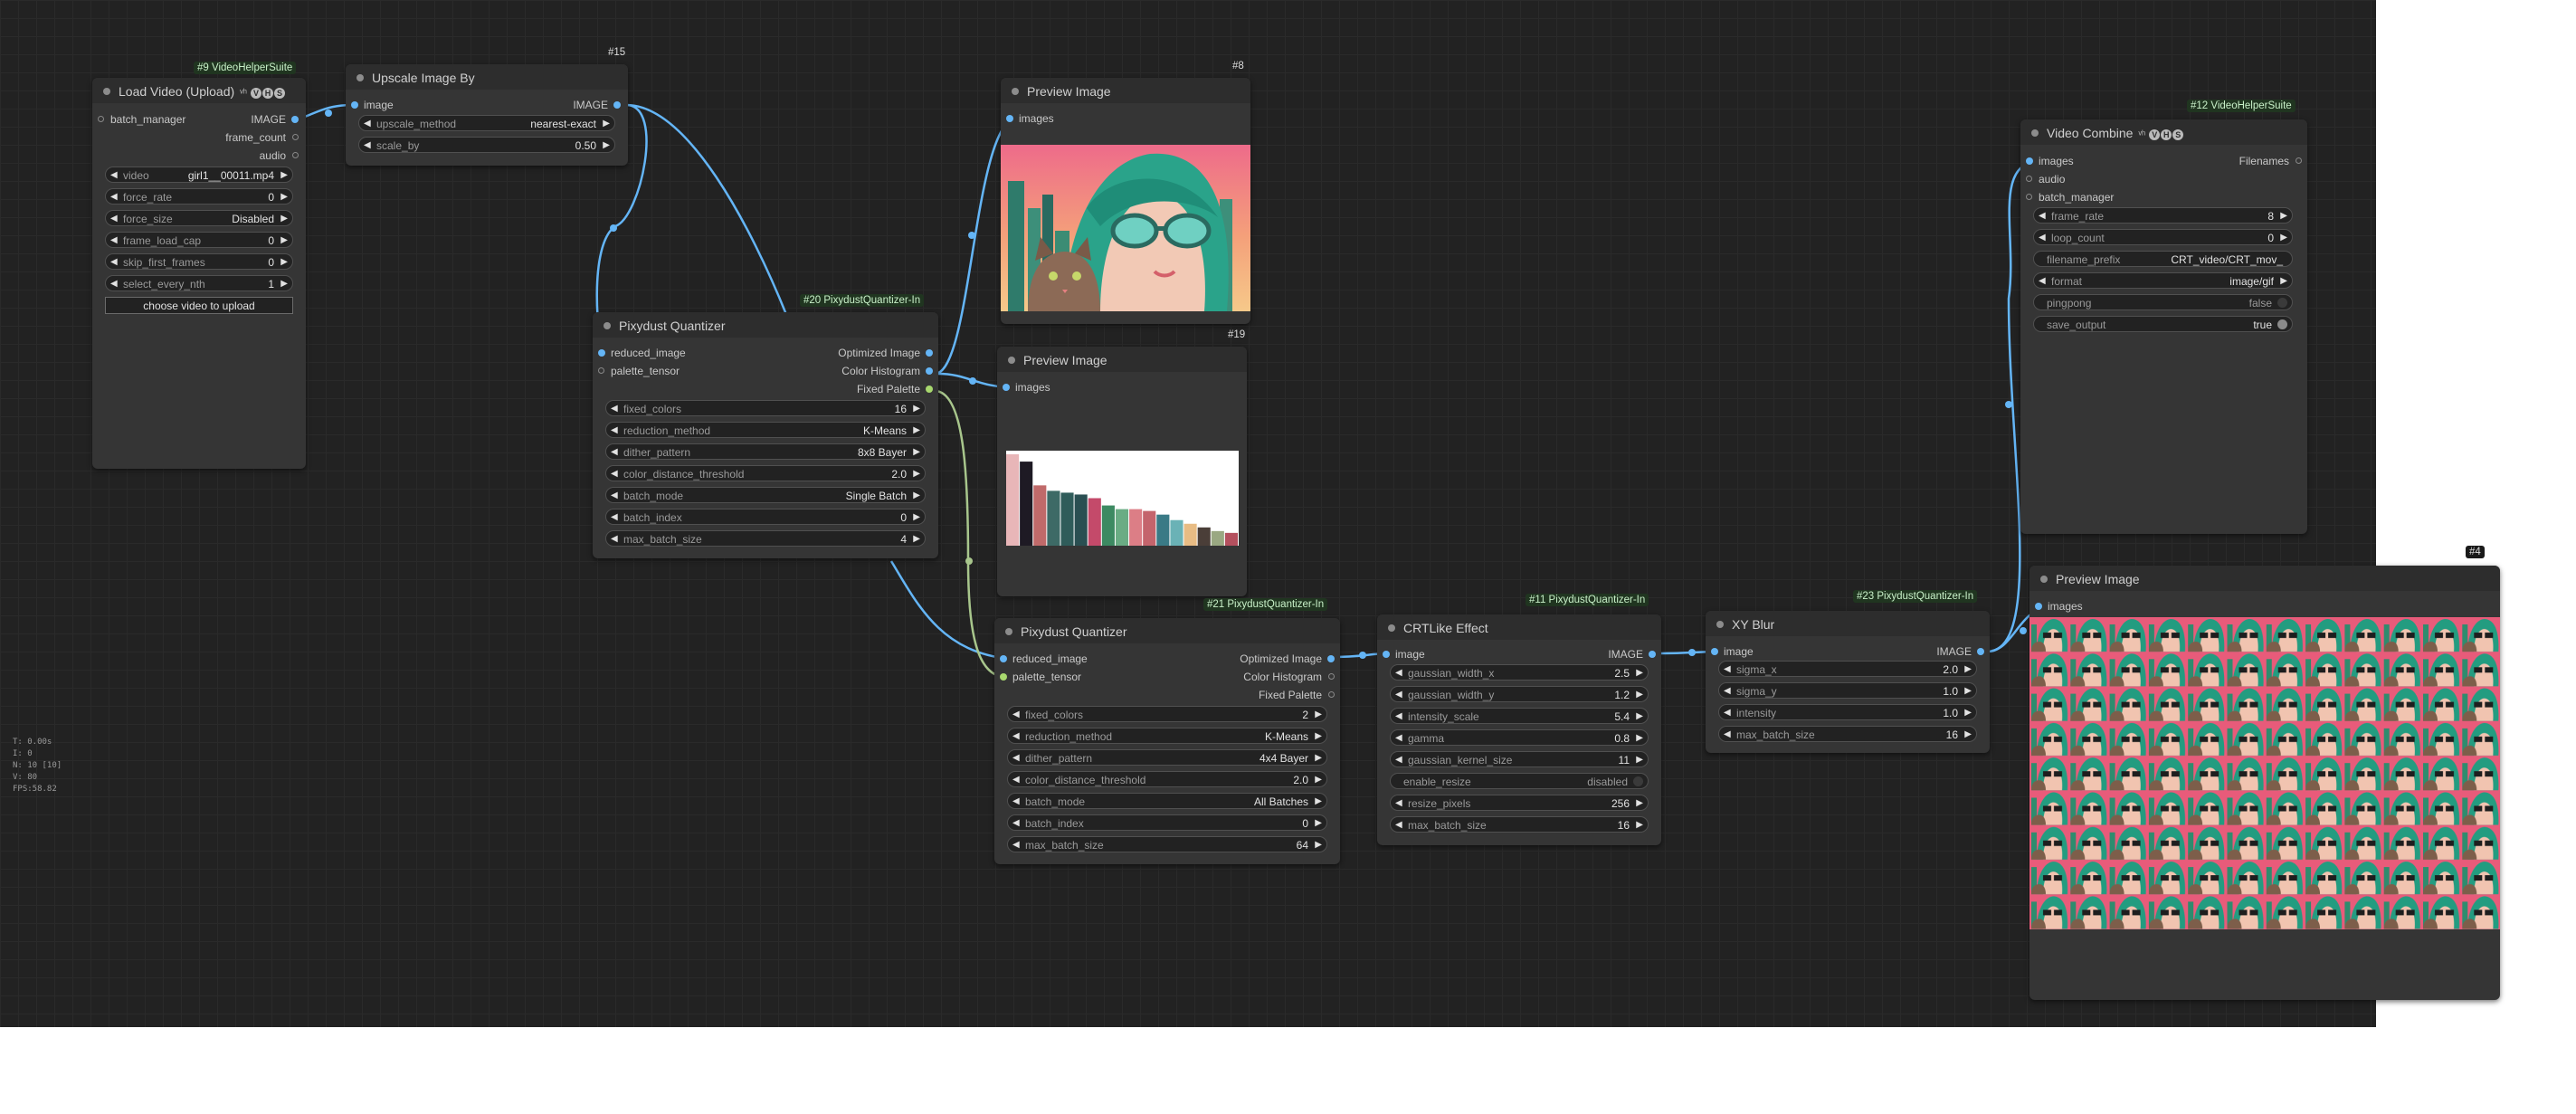  I want to click on widget-scale-by: ◀ scale_by 0.50 ▶, so click(486, 145).